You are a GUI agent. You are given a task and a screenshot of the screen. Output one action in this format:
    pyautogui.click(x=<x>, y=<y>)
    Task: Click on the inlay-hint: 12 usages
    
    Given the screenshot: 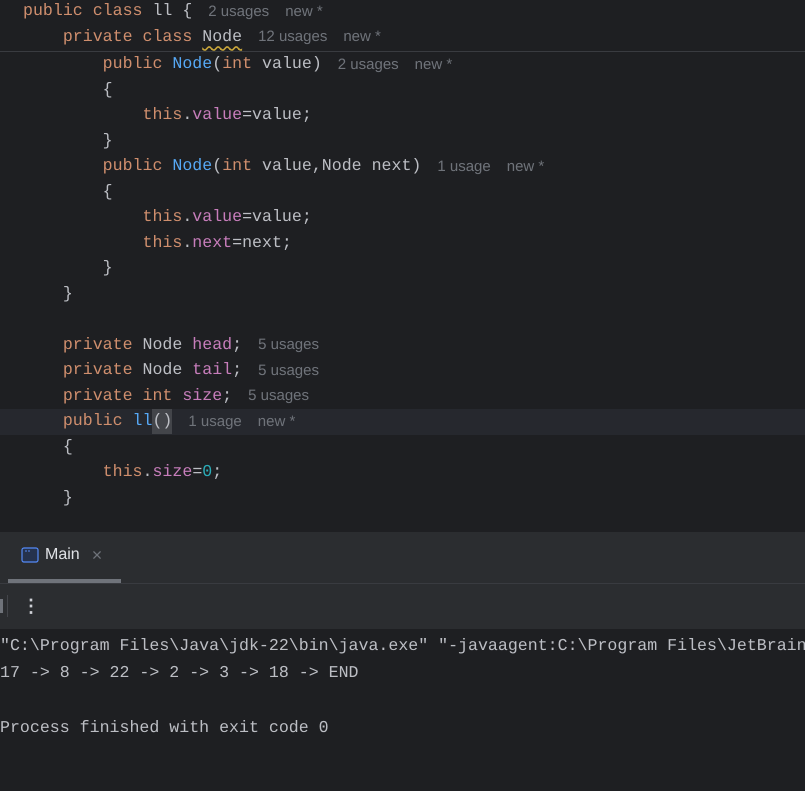 What is the action you would take?
    pyautogui.click(x=293, y=37)
    